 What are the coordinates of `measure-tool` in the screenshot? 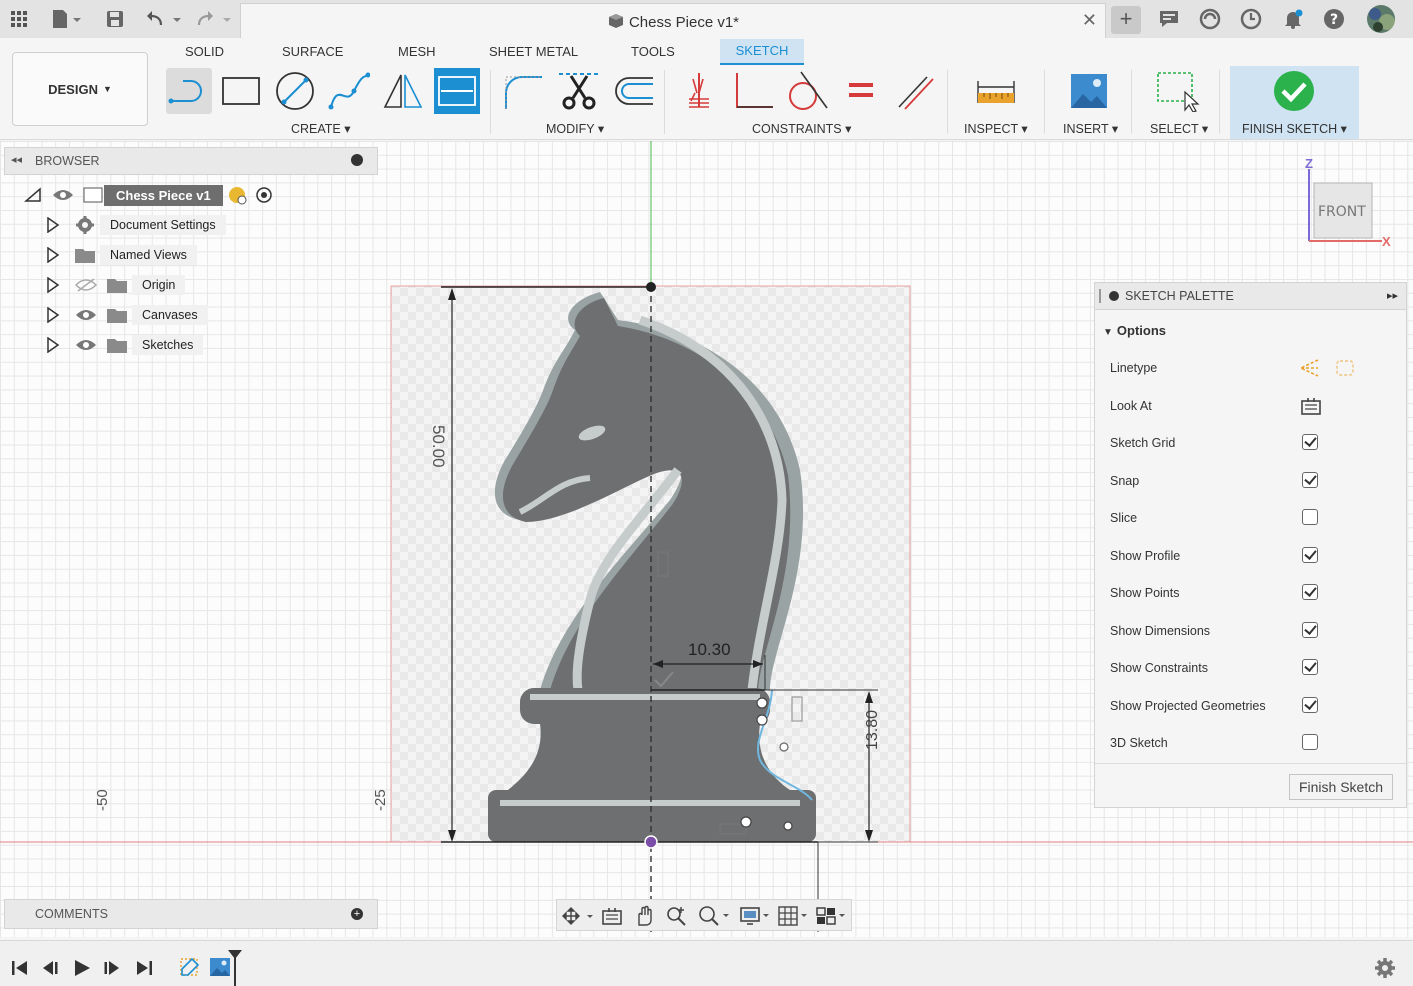 It's located at (996, 91).